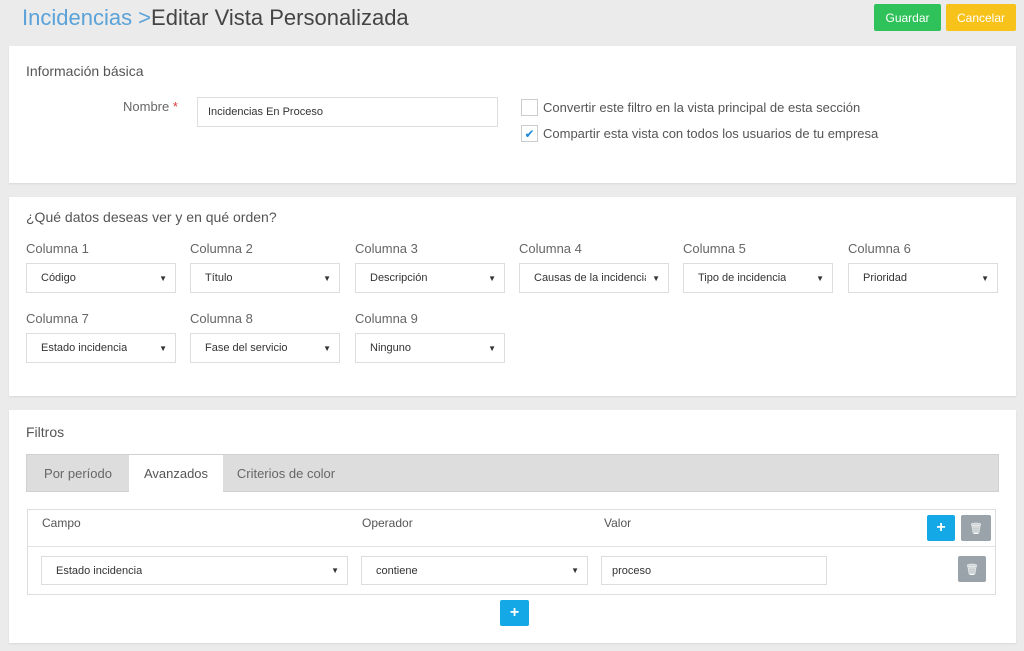 Image resolution: width=1024 pixels, height=651 pixels. I want to click on header-operador: Operador, so click(387, 523).